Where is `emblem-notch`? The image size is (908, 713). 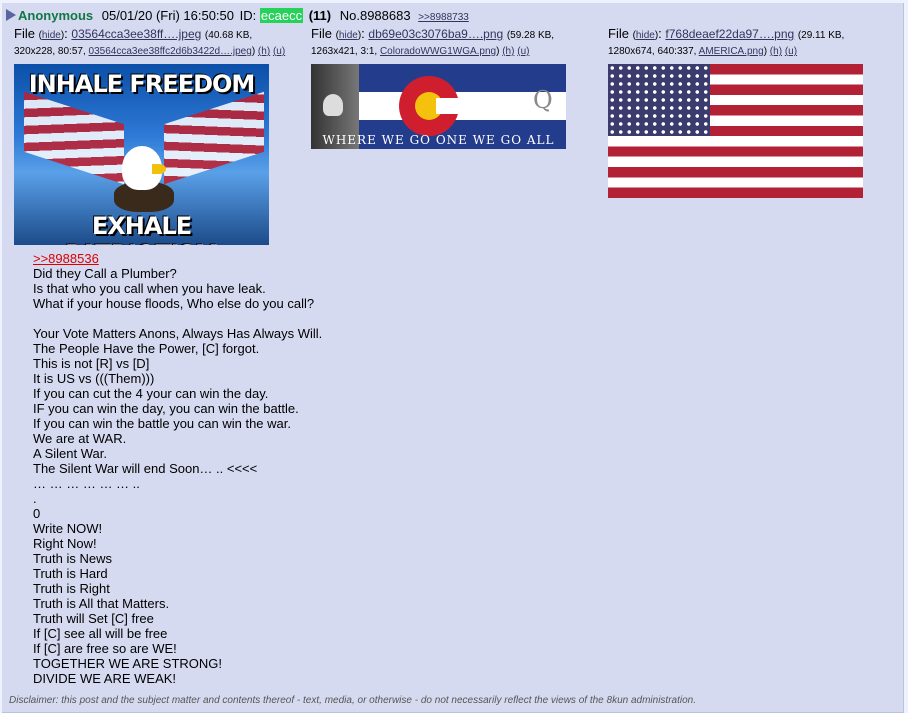
emblem-notch is located at coordinates (450, 106).